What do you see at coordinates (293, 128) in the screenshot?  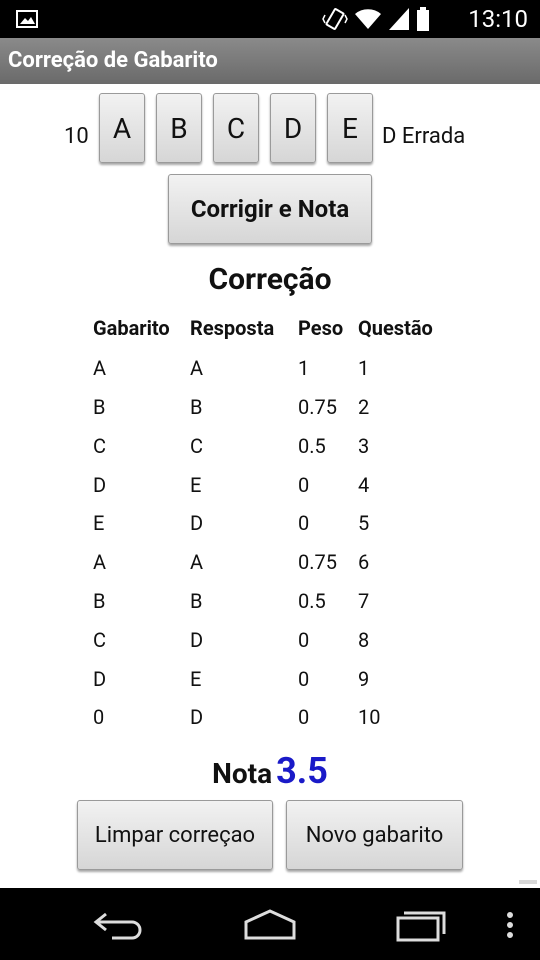 I see `option-d-button: D` at bounding box center [293, 128].